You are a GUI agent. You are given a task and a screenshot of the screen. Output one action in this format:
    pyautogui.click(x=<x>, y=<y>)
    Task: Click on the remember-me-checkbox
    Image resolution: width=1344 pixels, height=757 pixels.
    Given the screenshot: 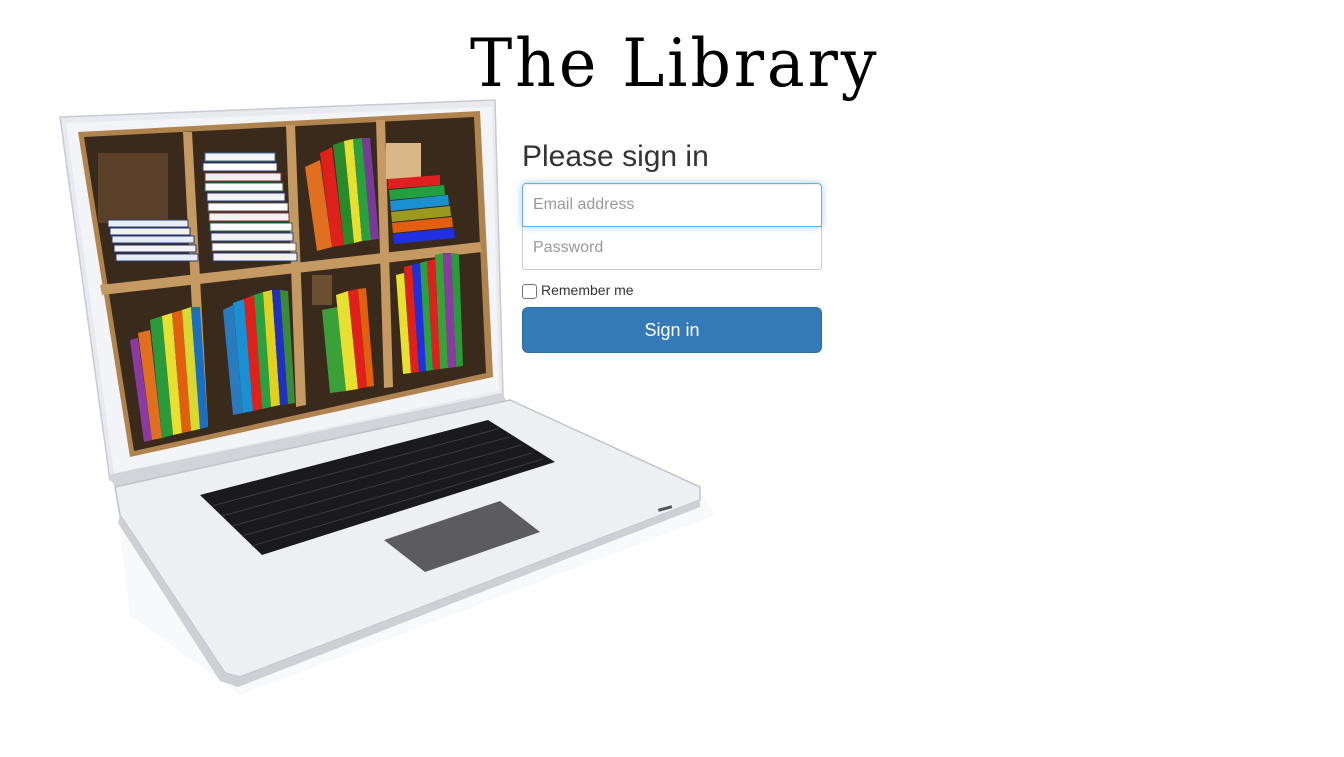 What is the action you would take?
    pyautogui.click(x=529, y=291)
    